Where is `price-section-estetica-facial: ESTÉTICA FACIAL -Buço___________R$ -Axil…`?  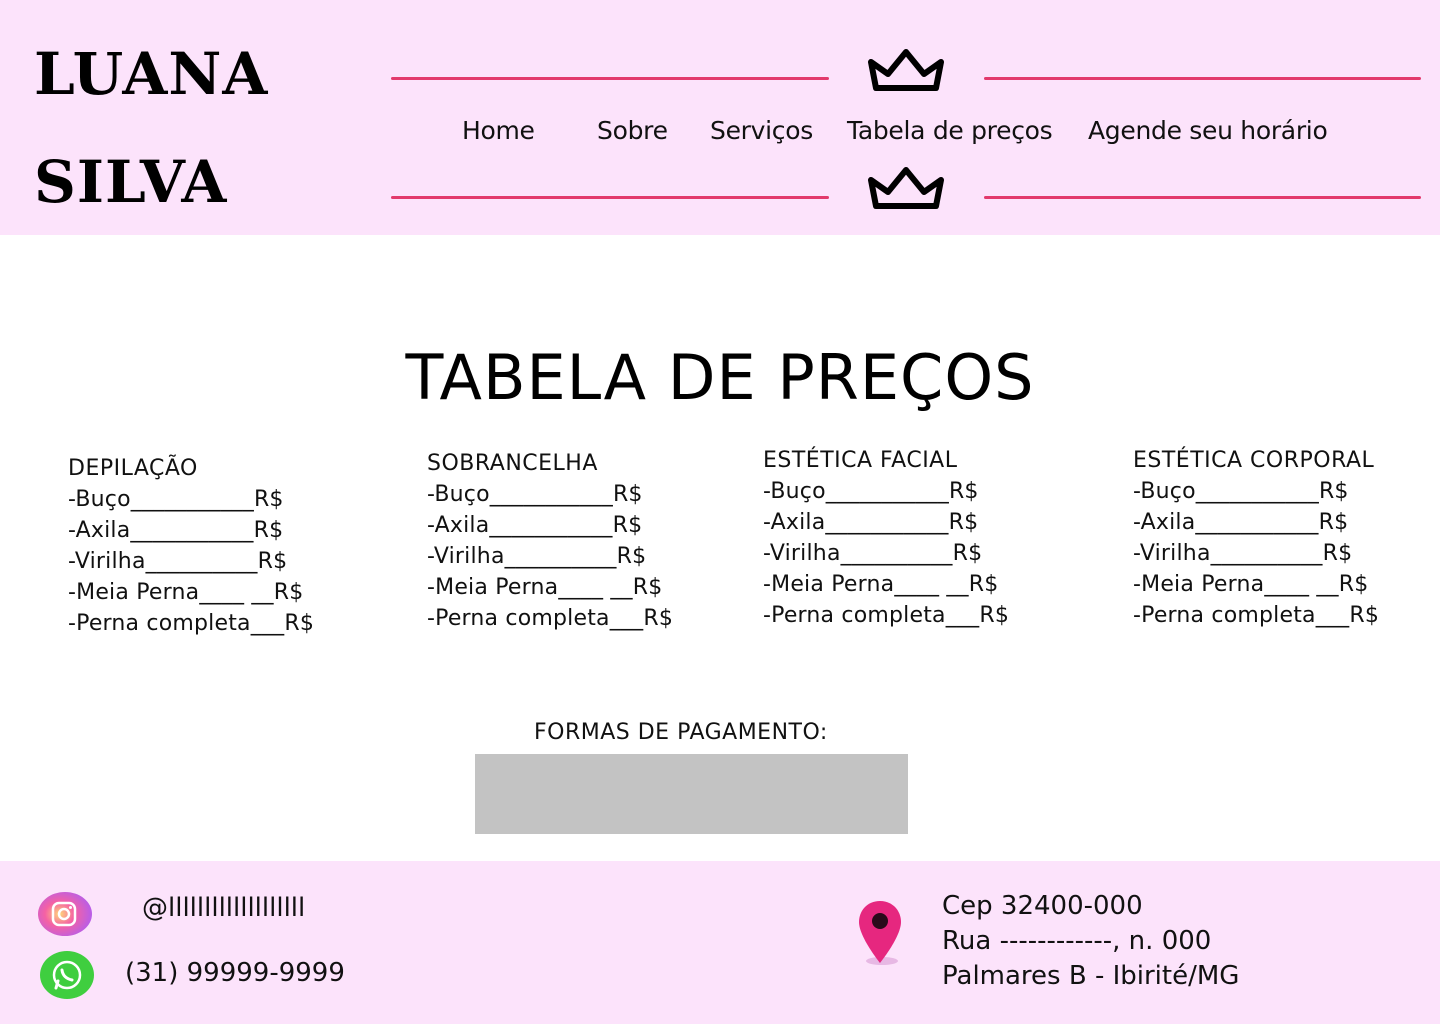 price-section-estetica-facial: ESTÉTICA FACIAL -Buço___________R$ -Axil… is located at coordinates (928, 538).